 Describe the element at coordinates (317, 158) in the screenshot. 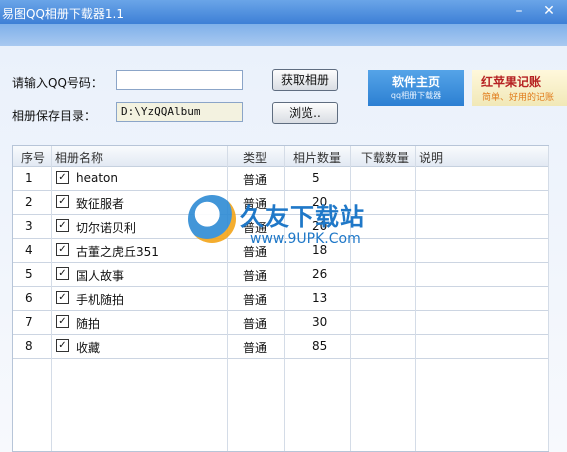

I see `header-count: 相片数量` at that location.